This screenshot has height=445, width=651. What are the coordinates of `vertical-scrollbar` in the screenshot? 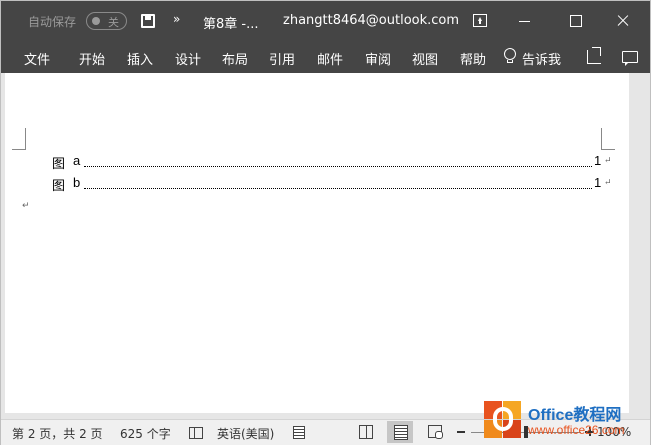 It's located at (640, 238).